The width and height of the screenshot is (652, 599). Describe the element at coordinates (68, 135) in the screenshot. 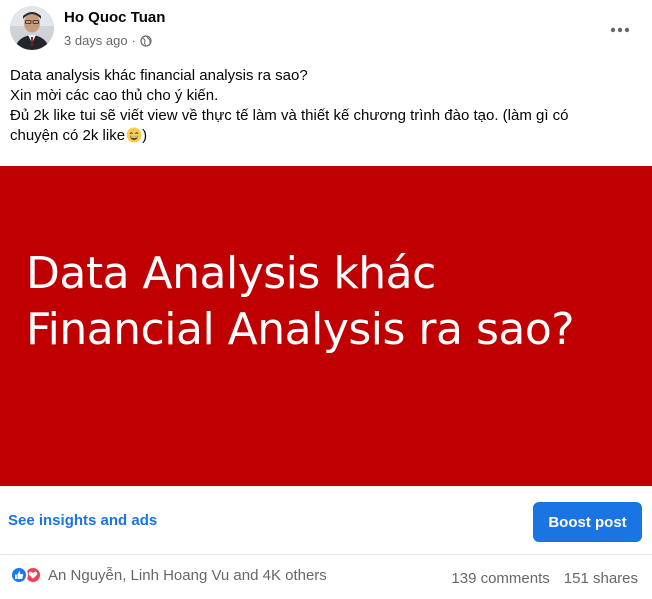

I see `post-text-fragment: chuyện có 2k like` at that location.